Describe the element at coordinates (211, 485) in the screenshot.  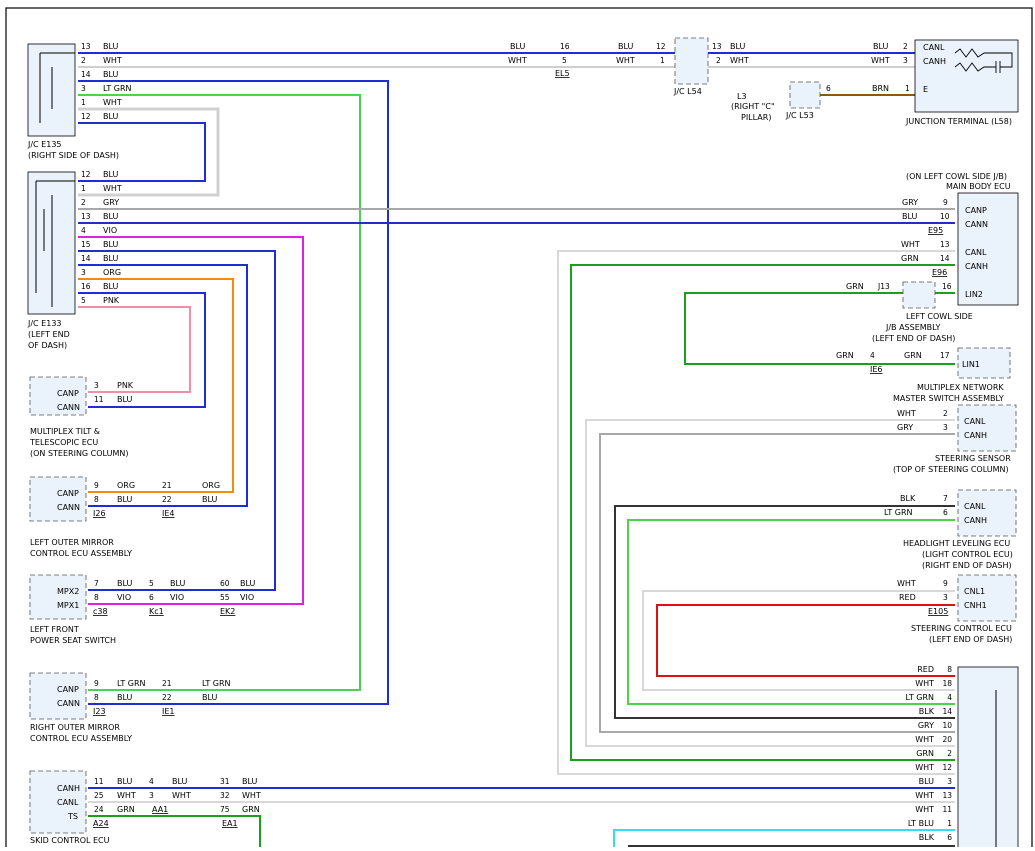
I see `svg-text: ORG` at that location.